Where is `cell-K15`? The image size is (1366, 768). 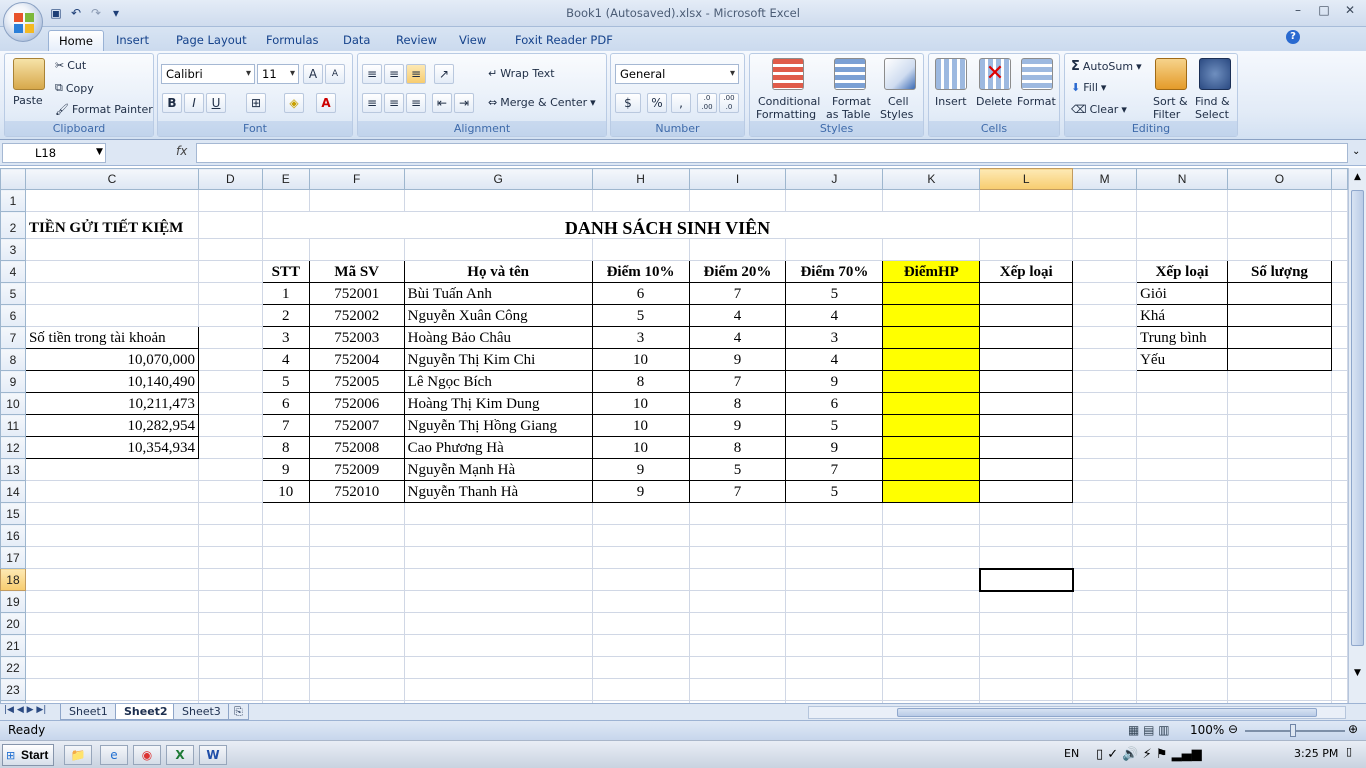 cell-K15 is located at coordinates (931, 513).